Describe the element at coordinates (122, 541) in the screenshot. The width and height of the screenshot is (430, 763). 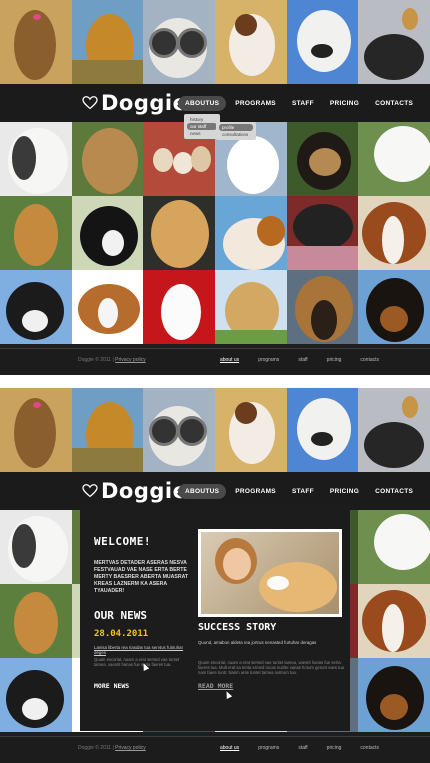
I see `welcome-title: WELCOME!` at that location.